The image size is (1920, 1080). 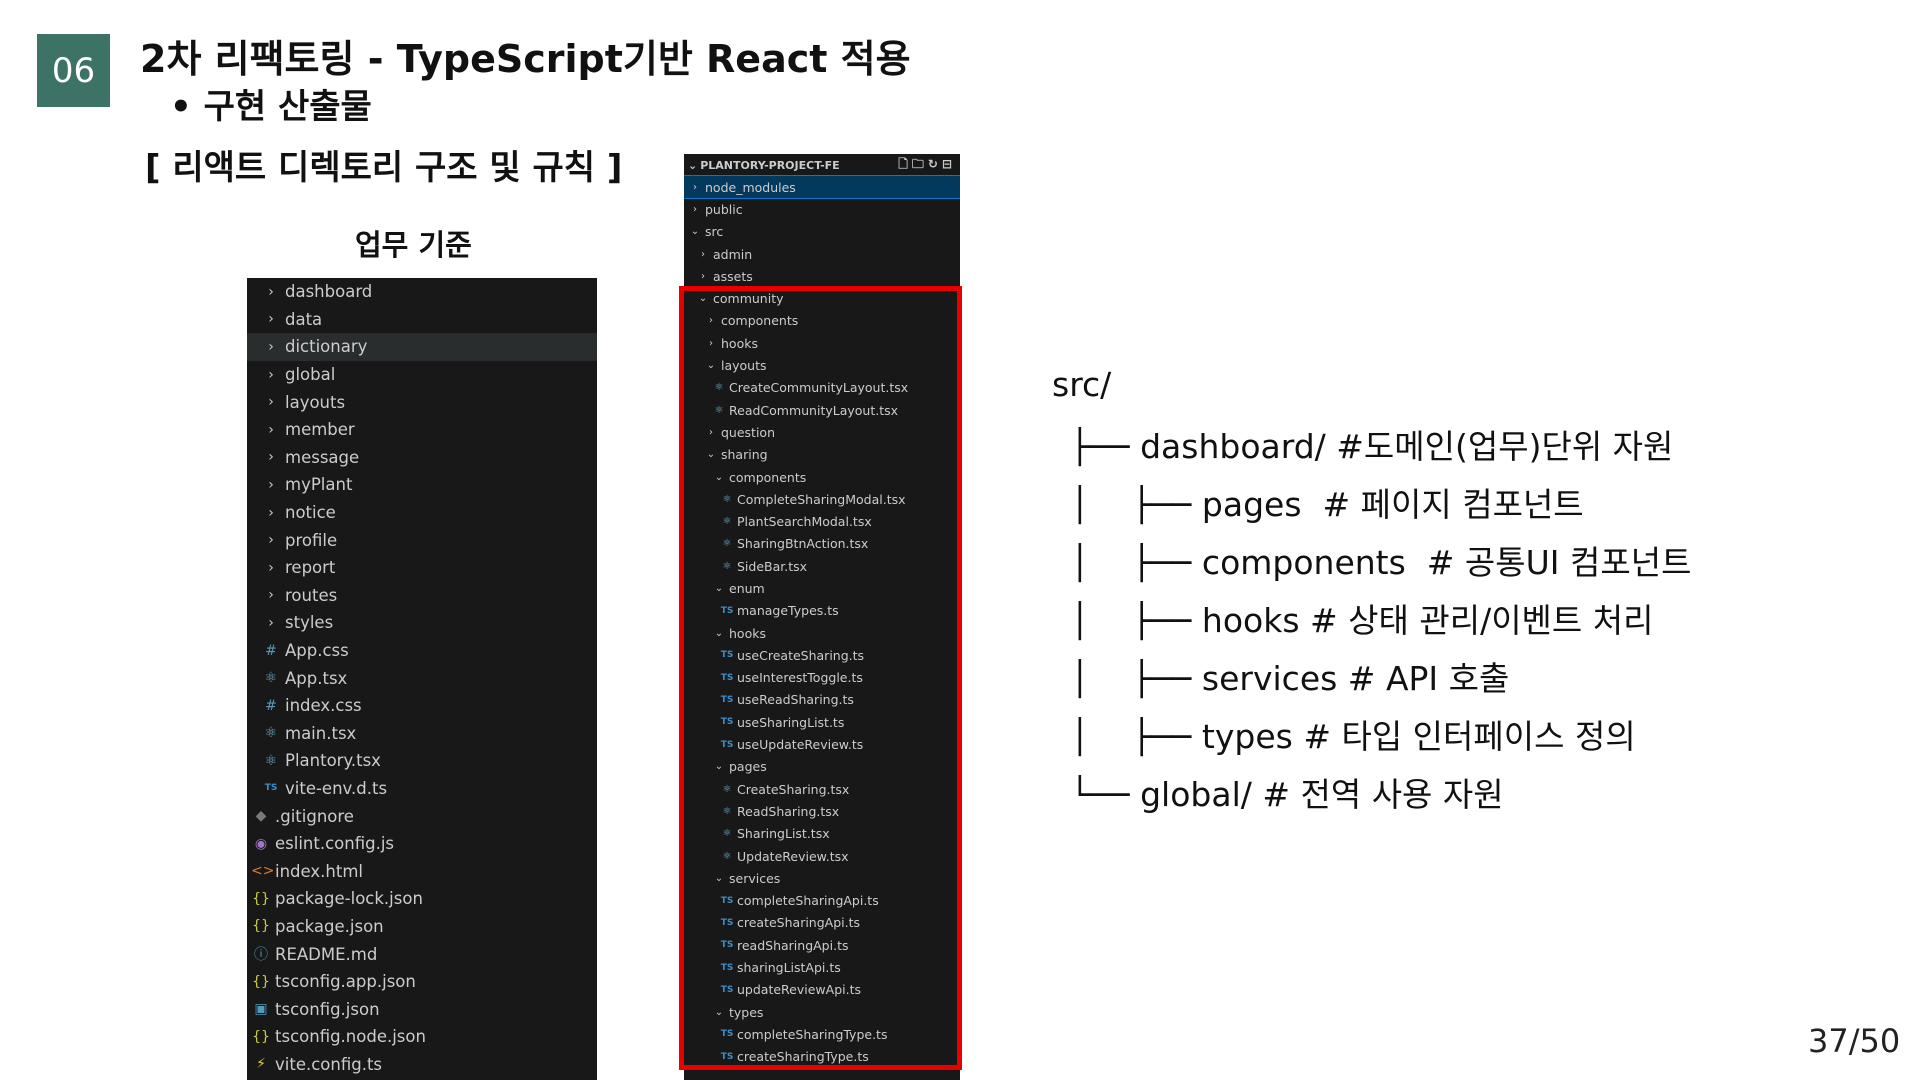 What do you see at coordinates (1381, 562) in the screenshot?
I see `structure-line: │ ├── components # 공통UI 컴포넌트` at bounding box center [1381, 562].